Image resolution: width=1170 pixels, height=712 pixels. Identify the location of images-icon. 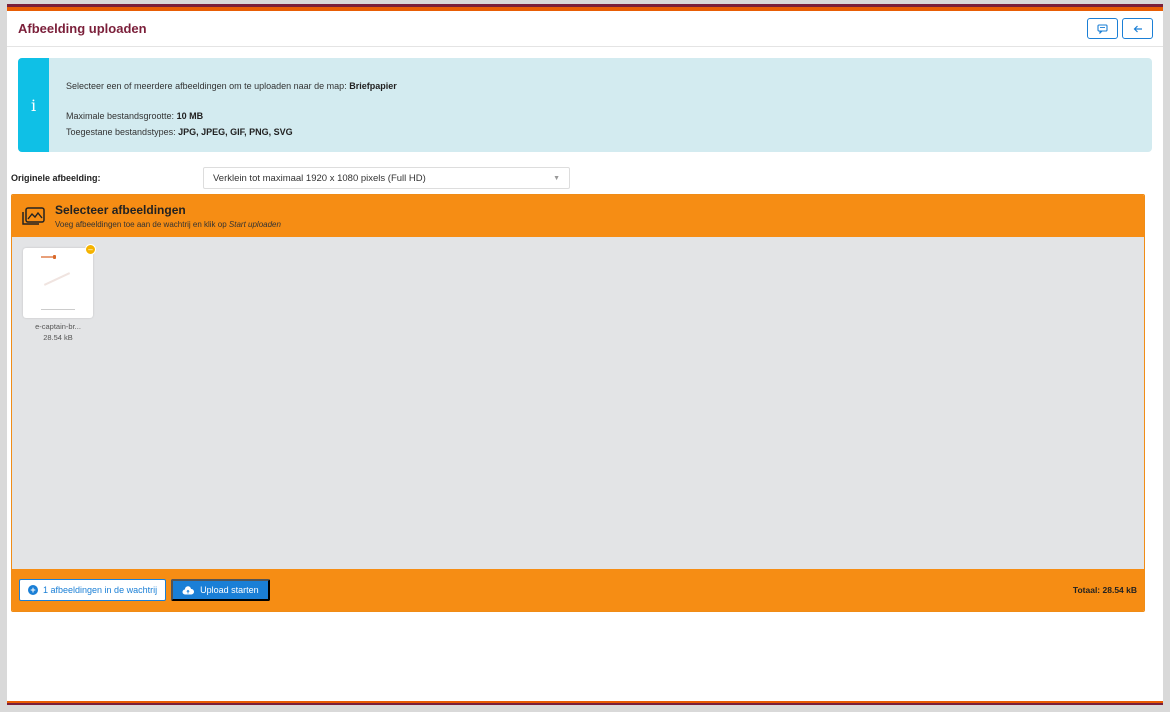
(33, 216).